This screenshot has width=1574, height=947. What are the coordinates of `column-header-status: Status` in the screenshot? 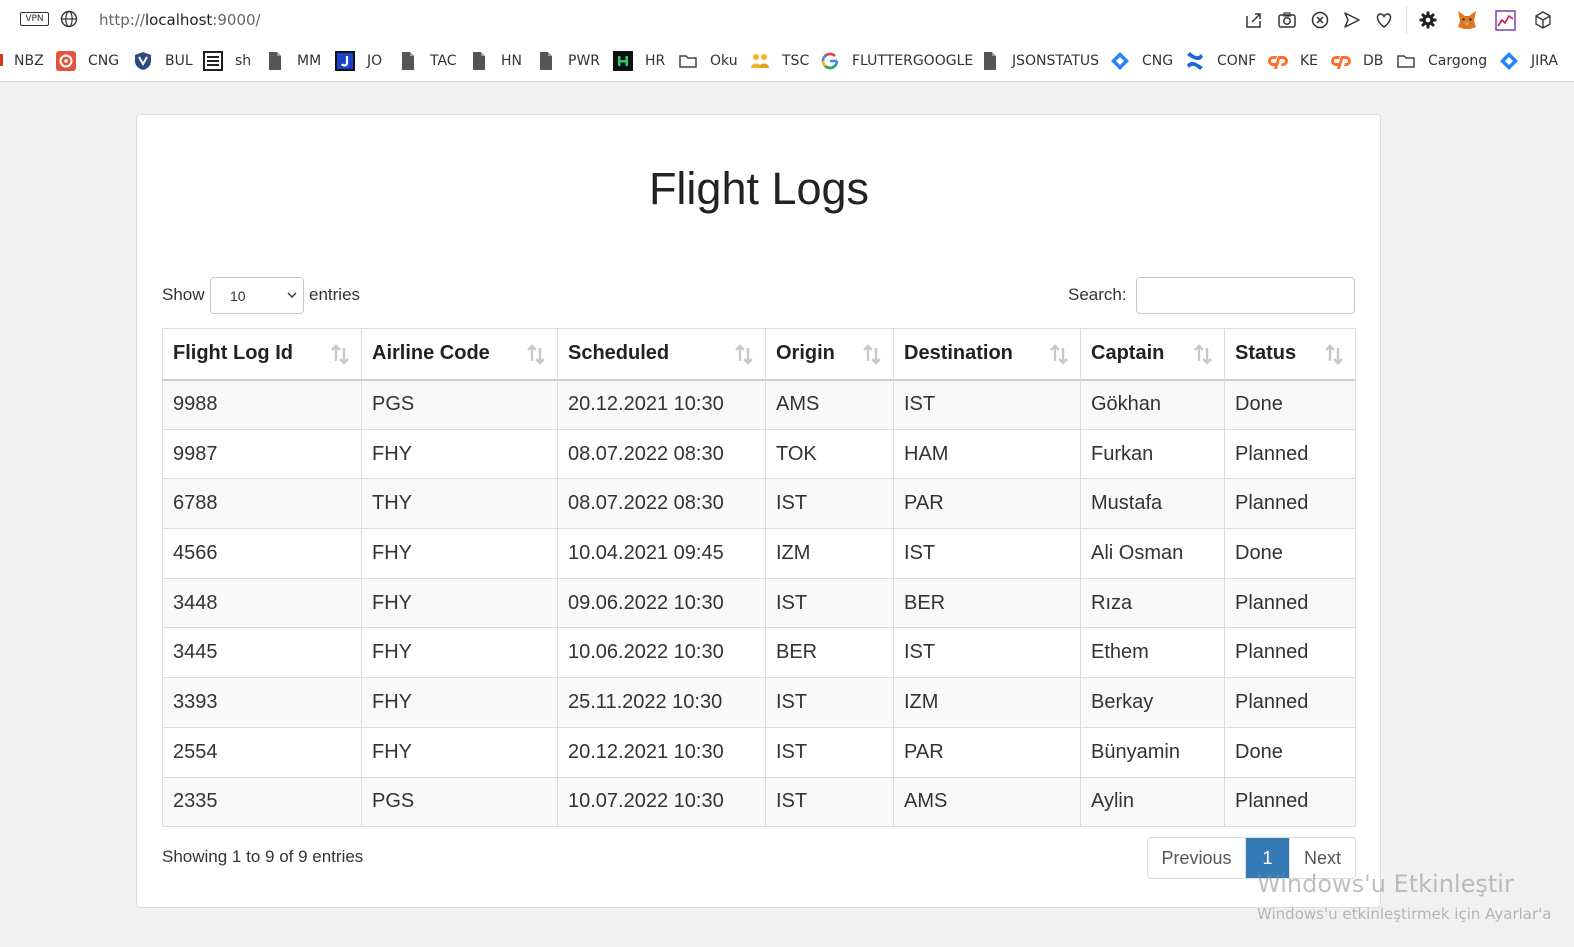 It's located at (1290, 354).